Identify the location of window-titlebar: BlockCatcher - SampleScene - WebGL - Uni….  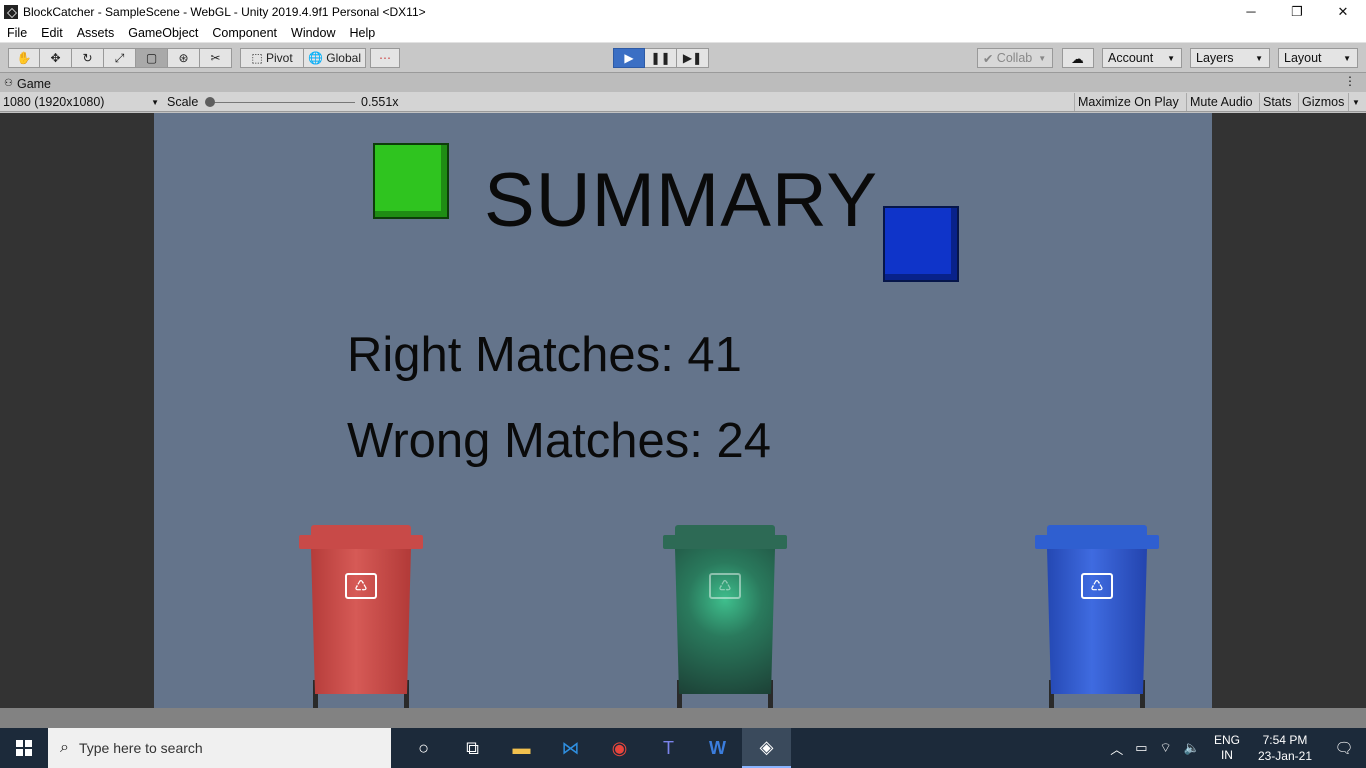
(683, 11).